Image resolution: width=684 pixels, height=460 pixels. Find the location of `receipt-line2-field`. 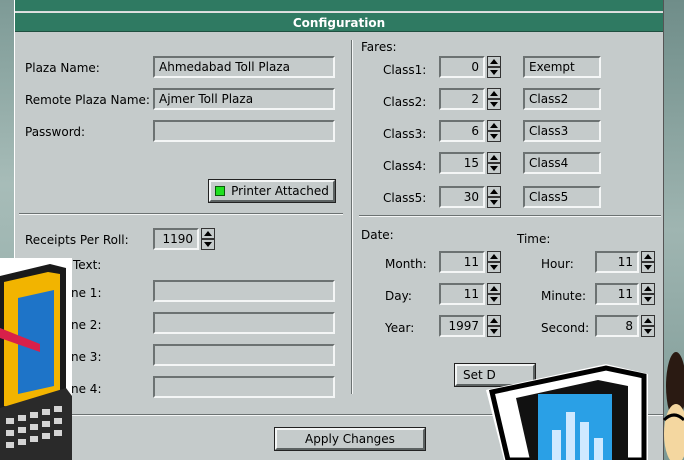

receipt-line2-field is located at coordinates (244, 323).